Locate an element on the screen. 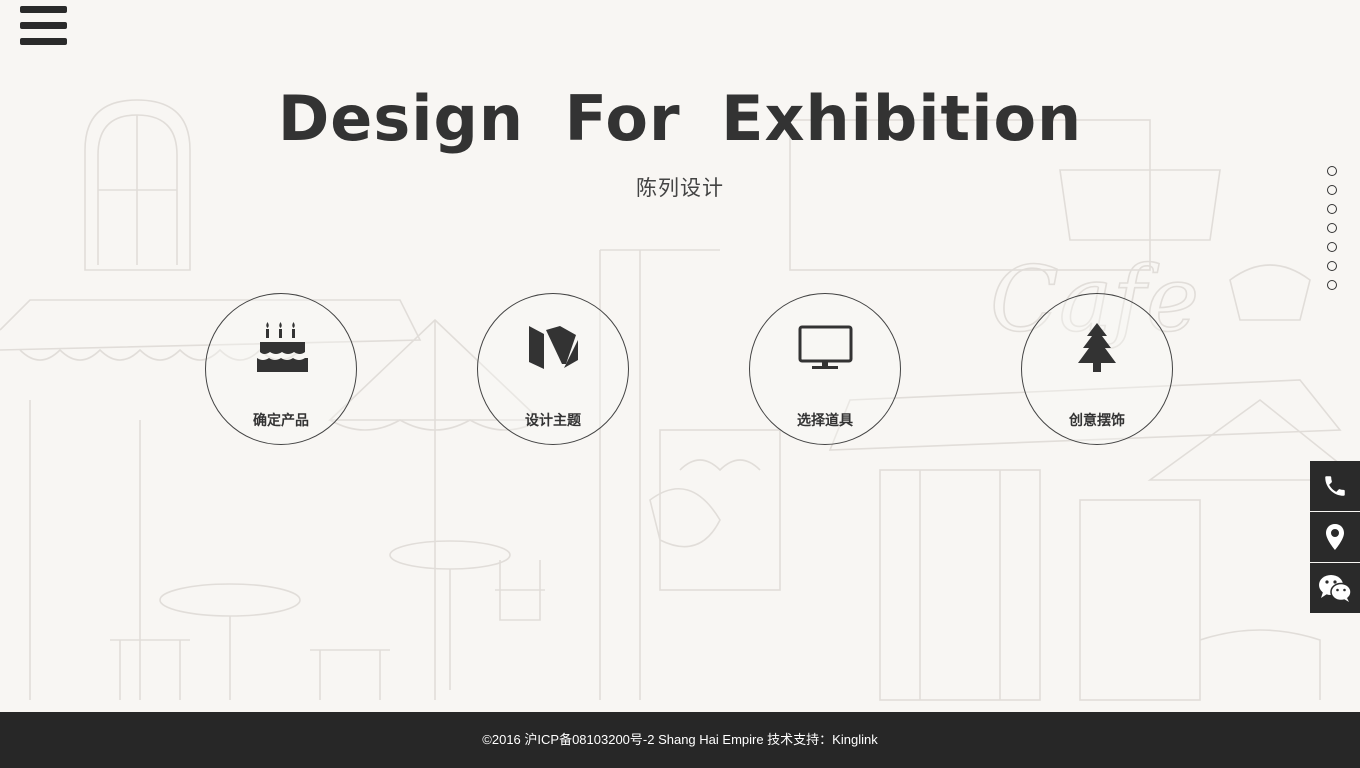 This screenshot has height=768, width=1360. location-pin-icon is located at coordinates (1335, 537).